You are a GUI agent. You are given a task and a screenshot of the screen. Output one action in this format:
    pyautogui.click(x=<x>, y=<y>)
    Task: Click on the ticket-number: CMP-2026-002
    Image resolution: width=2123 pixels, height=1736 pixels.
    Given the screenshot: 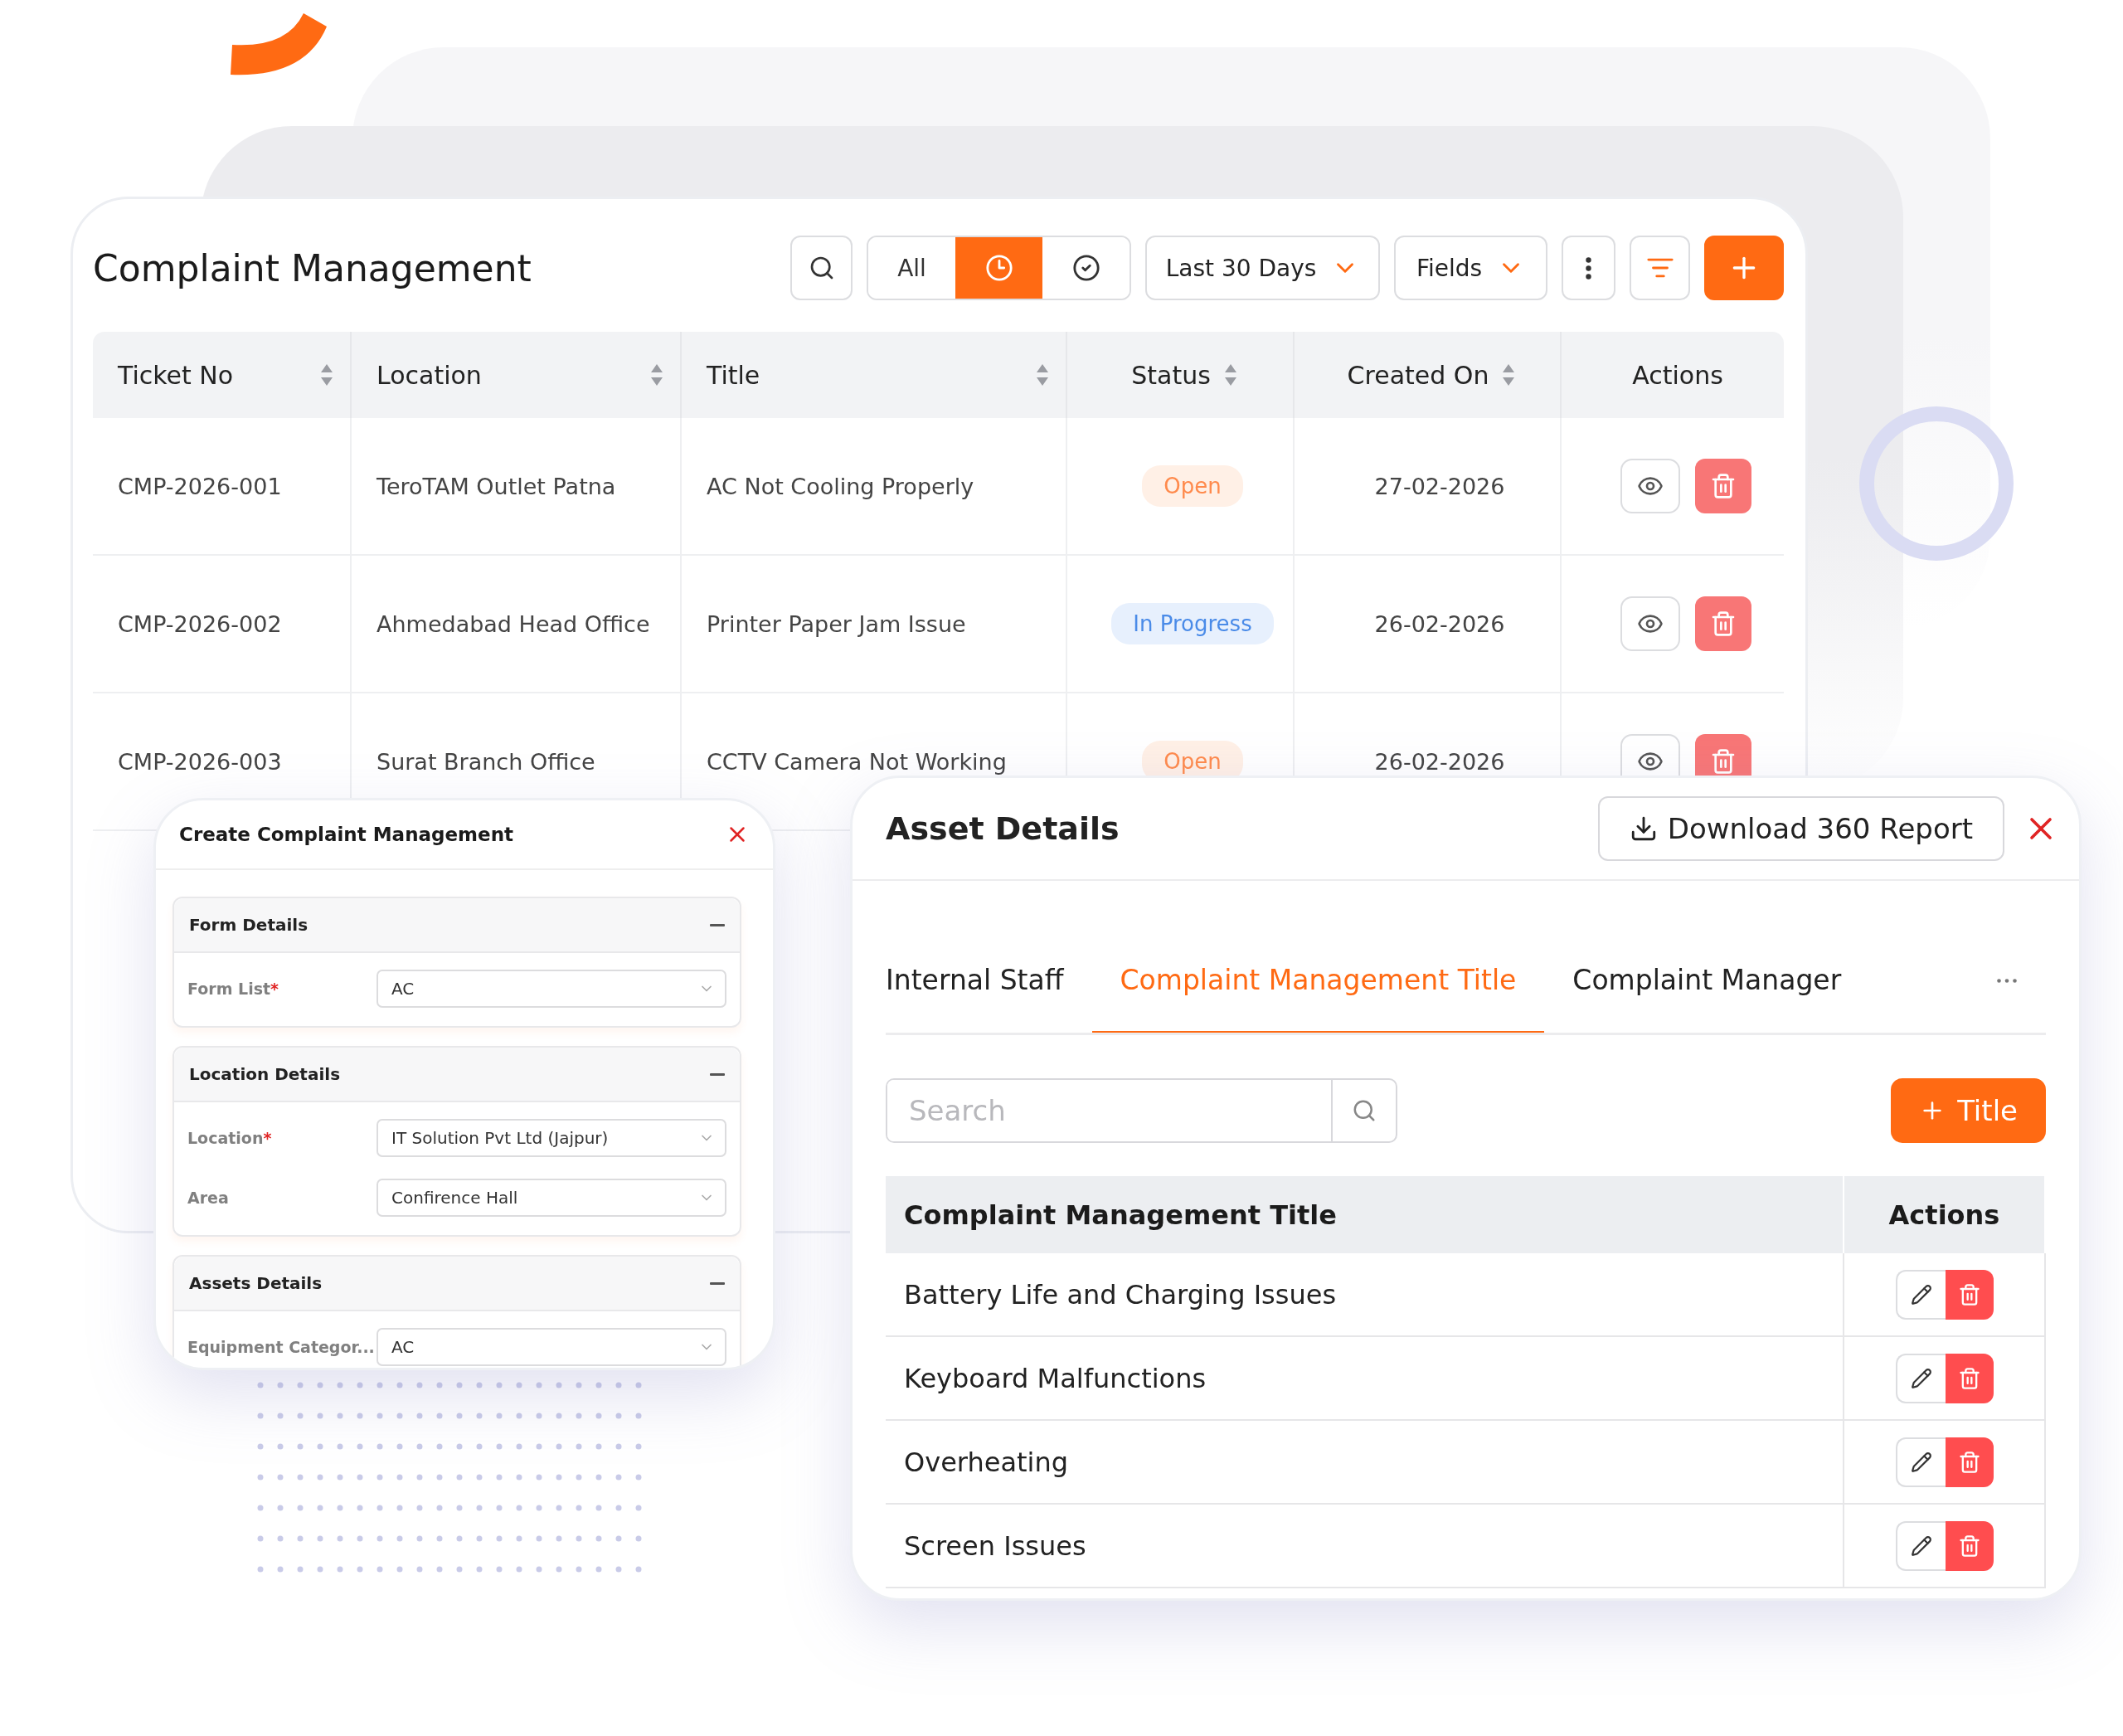 What is the action you would take?
    pyautogui.click(x=200, y=623)
    